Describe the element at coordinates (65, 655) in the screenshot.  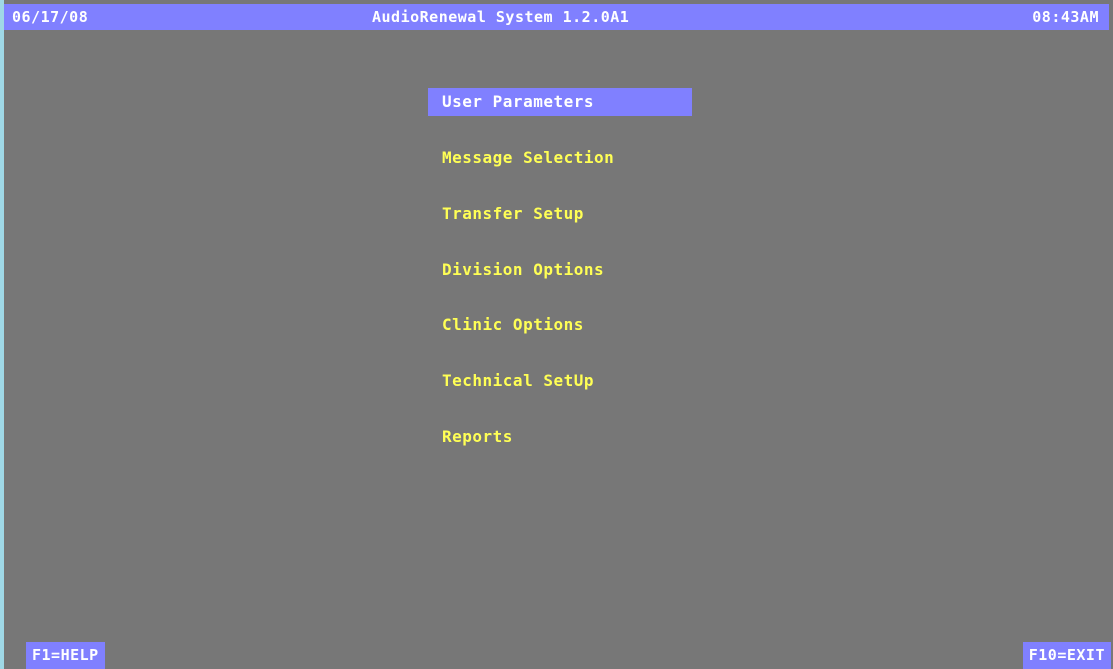
I see `f1-help-key: F1=HELP` at that location.